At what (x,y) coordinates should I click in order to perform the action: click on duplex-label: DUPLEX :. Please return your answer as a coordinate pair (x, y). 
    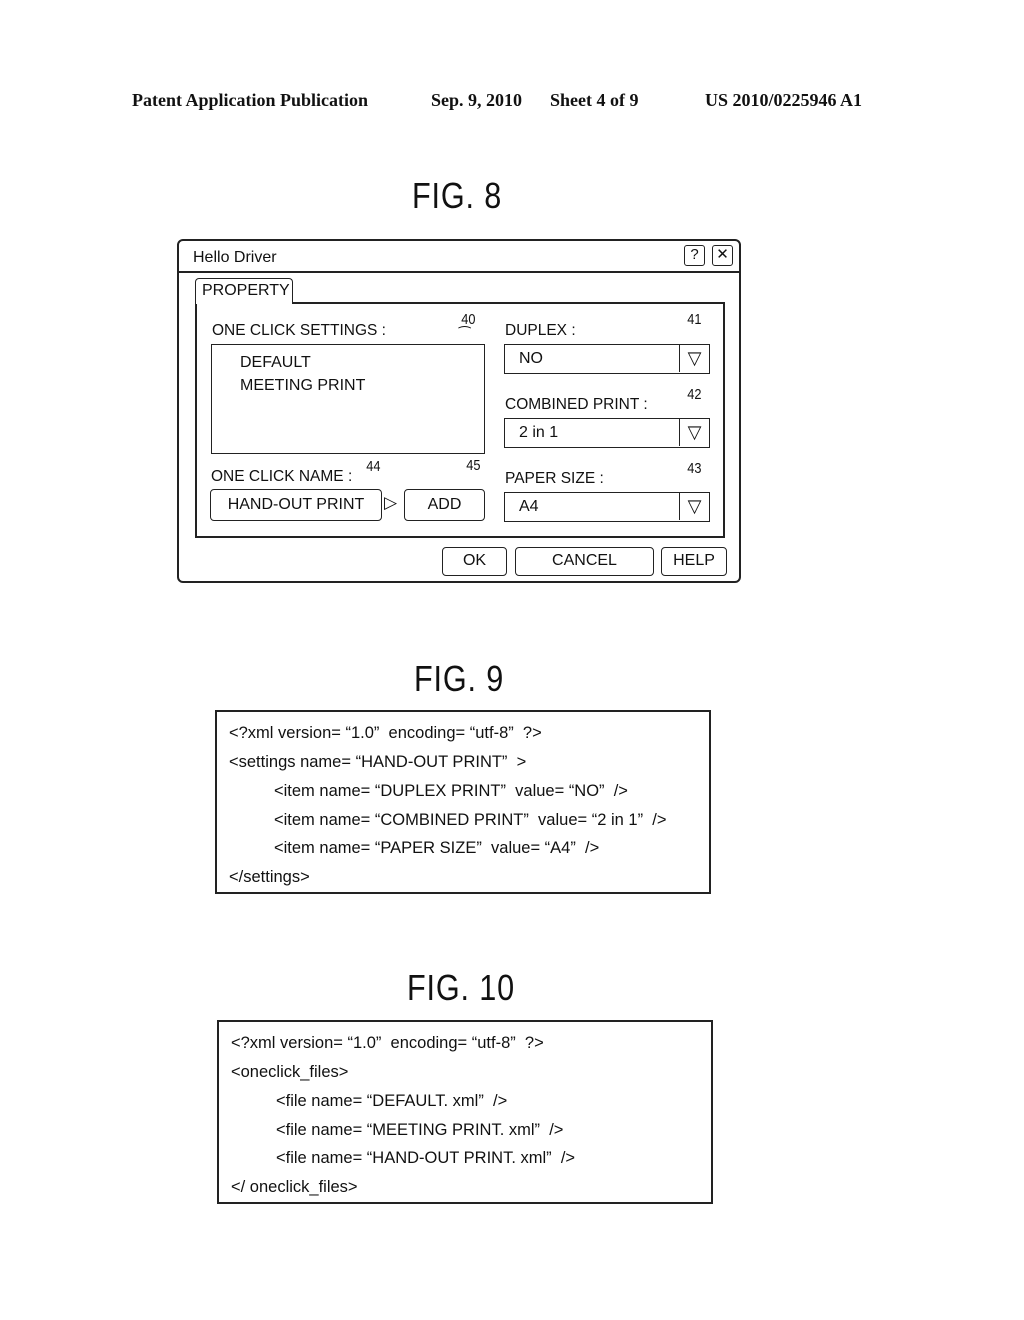
    Looking at the image, I should click on (540, 330).